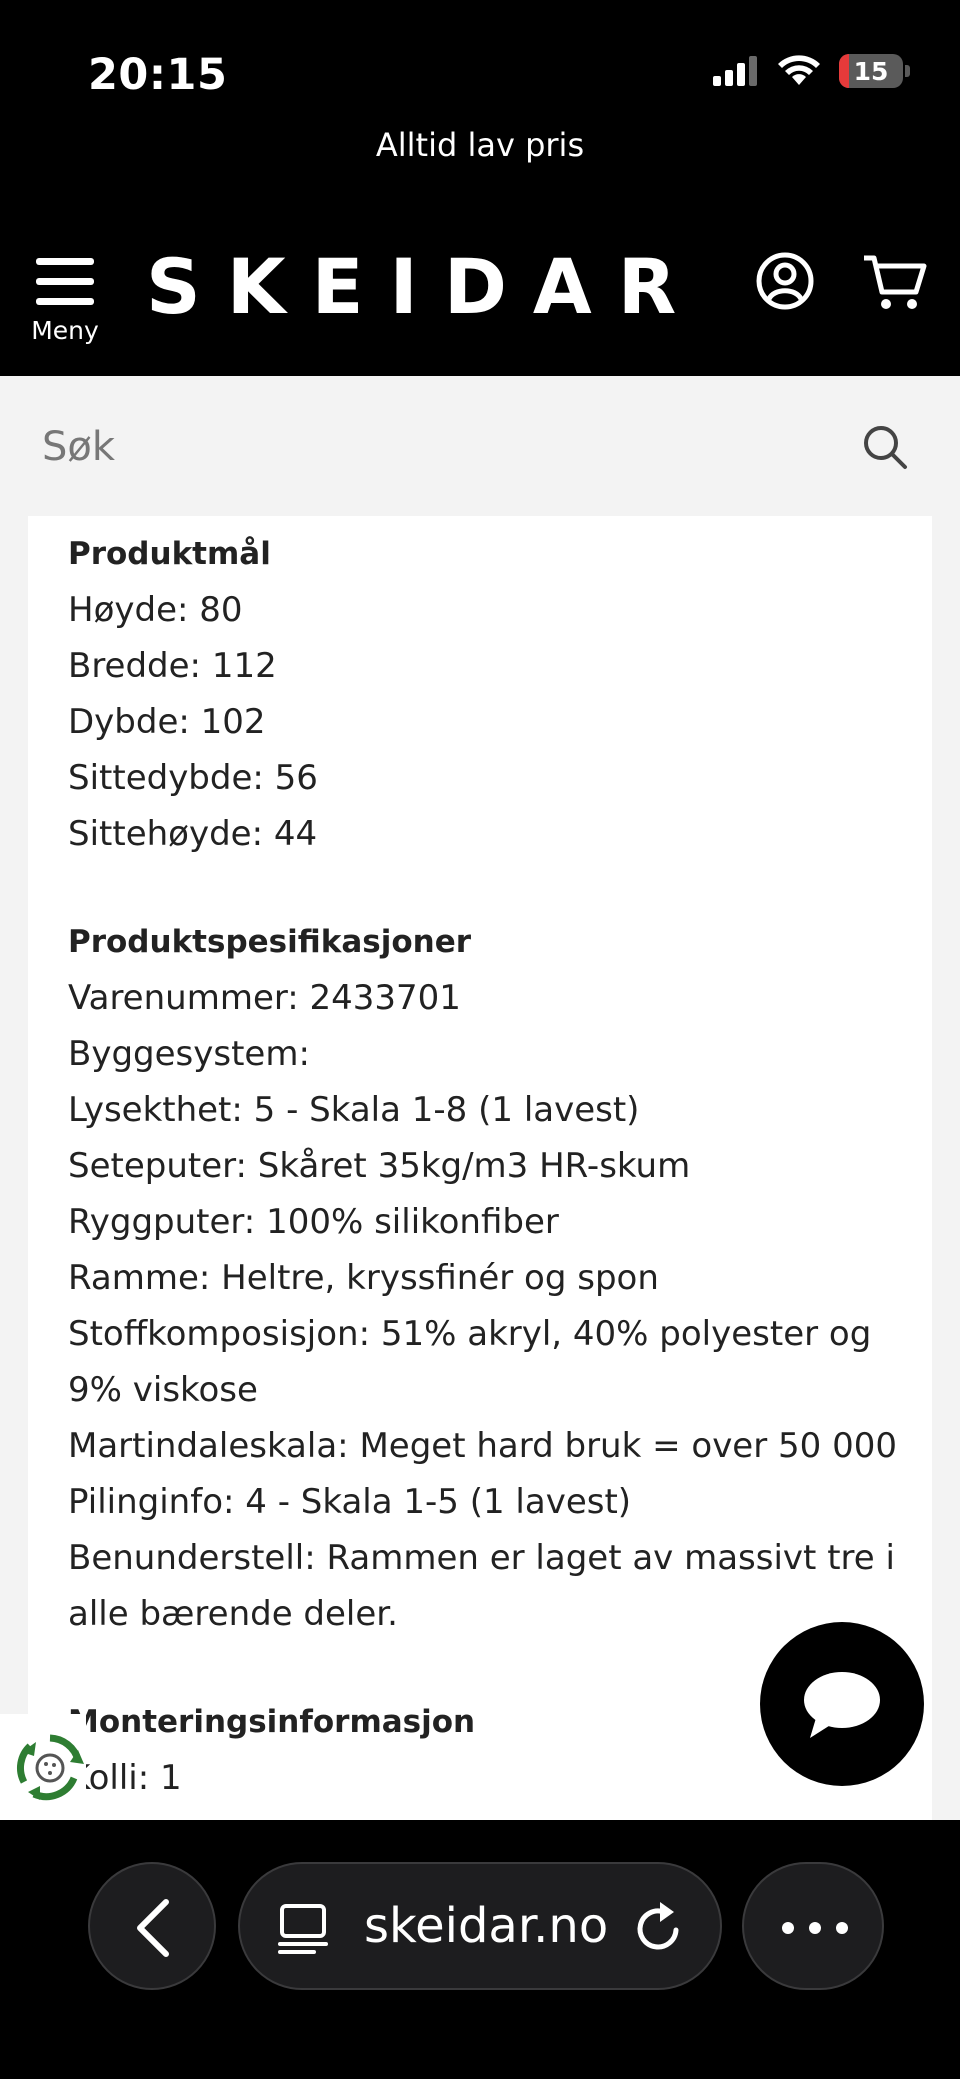 This screenshot has width=960, height=2079. What do you see at coordinates (432, 447) in the screenshot?
I see `search-input` at bounding box center [432, 447].